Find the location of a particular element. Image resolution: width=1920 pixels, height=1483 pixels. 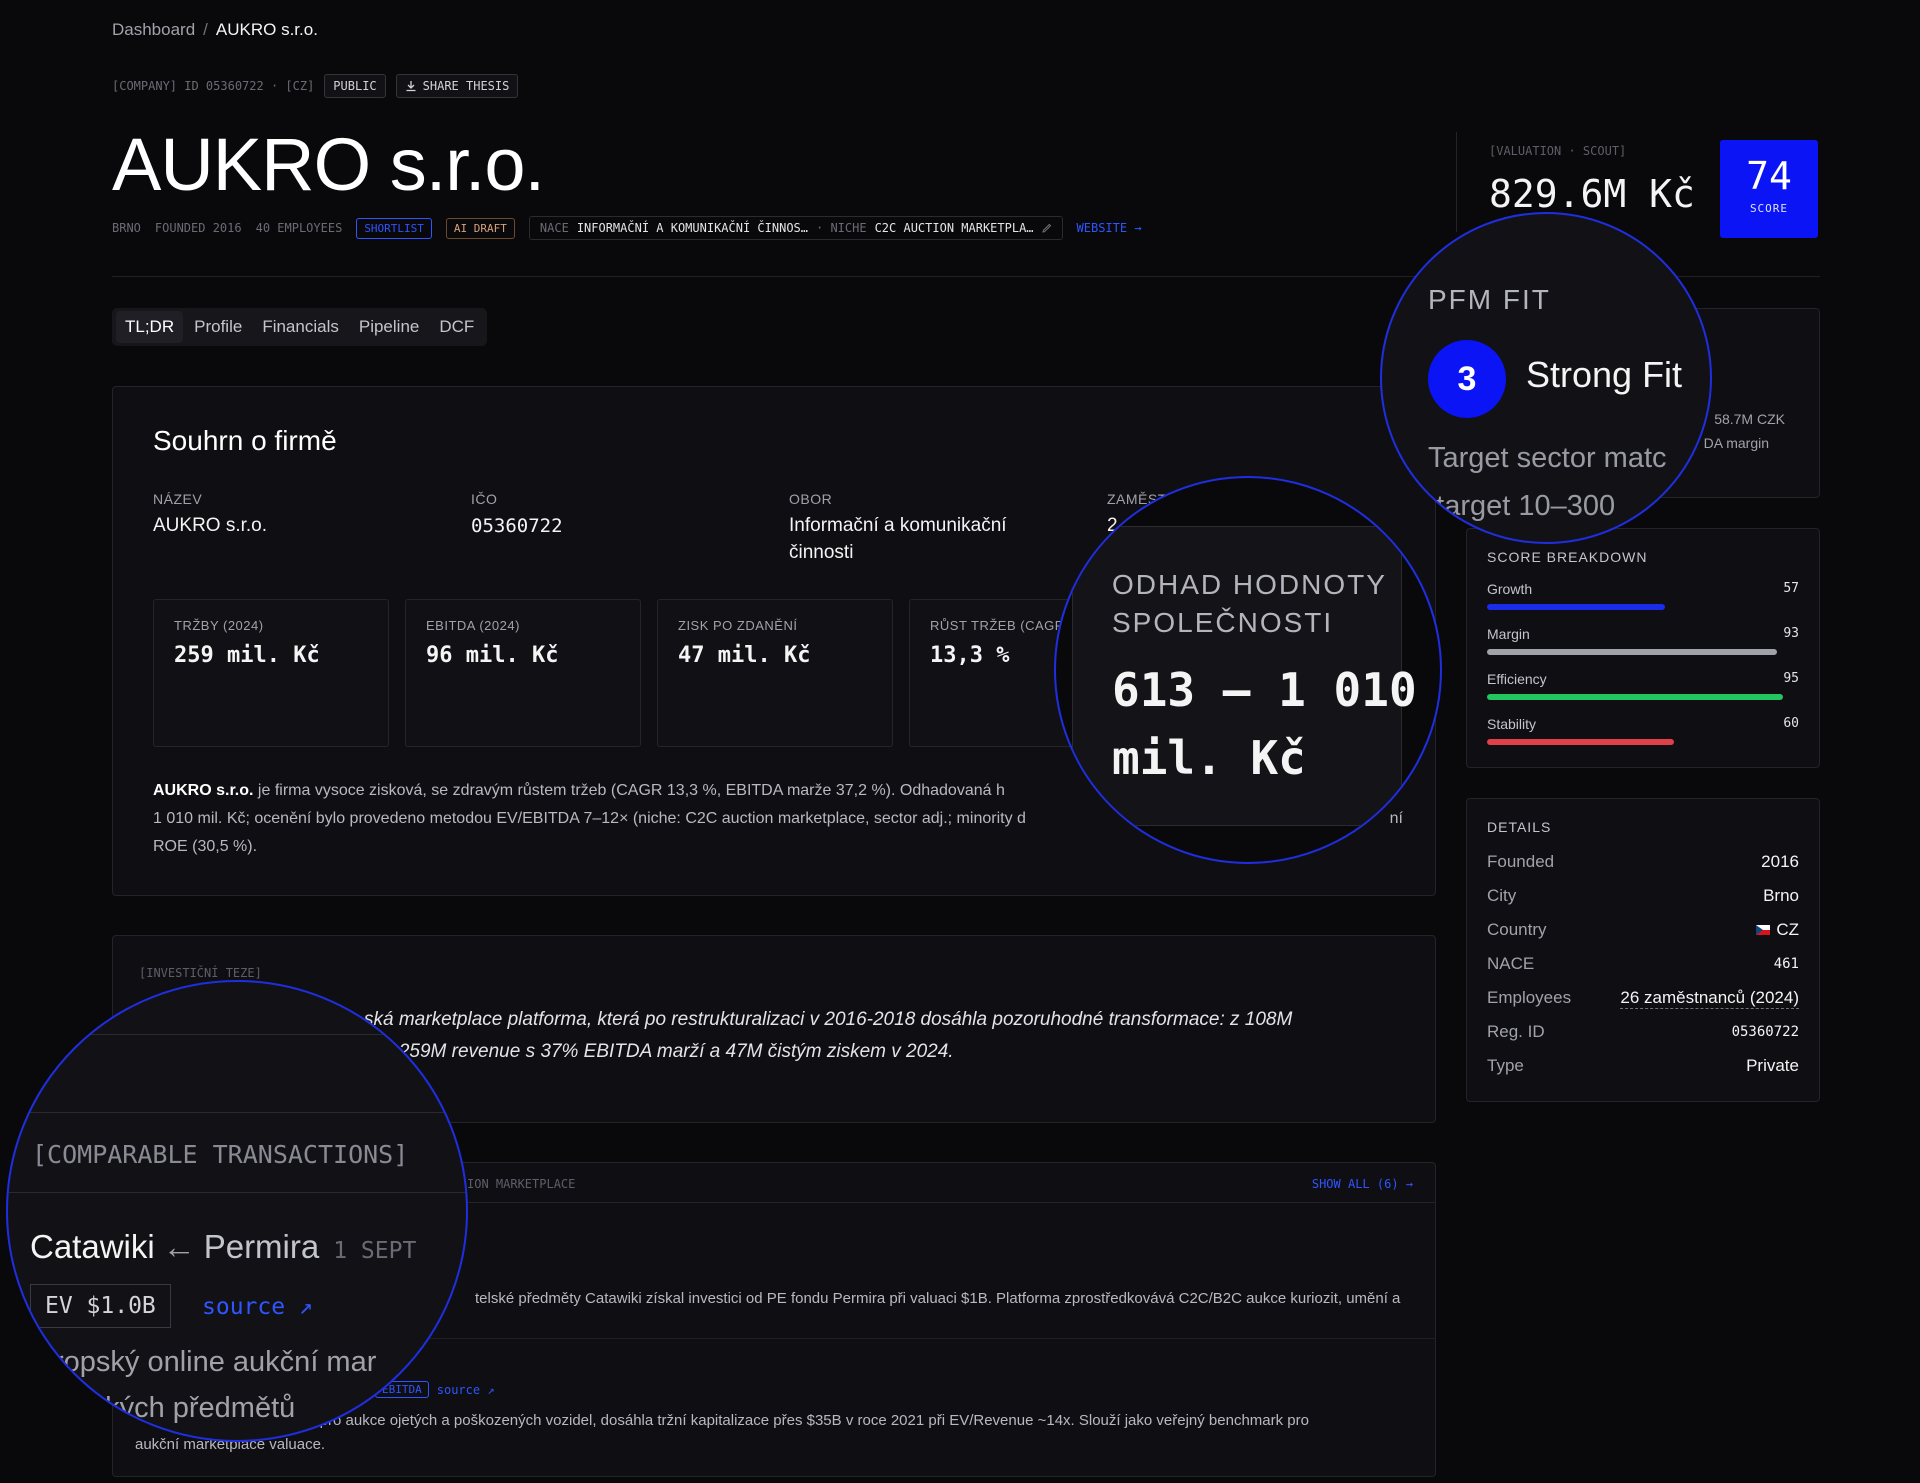

share-thesis-button: SHARE THESIS is located at coordinates (457, 86).